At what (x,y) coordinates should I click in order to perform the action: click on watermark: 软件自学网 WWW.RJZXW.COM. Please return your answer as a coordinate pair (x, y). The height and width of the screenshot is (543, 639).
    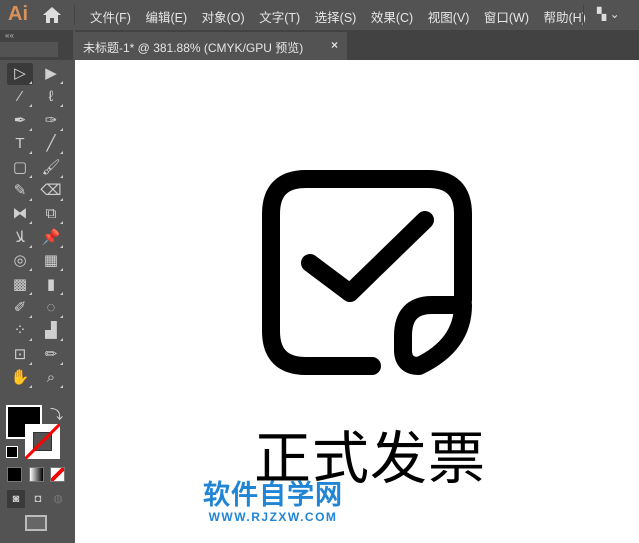
    Looking at the image, I should click on (273, 502).